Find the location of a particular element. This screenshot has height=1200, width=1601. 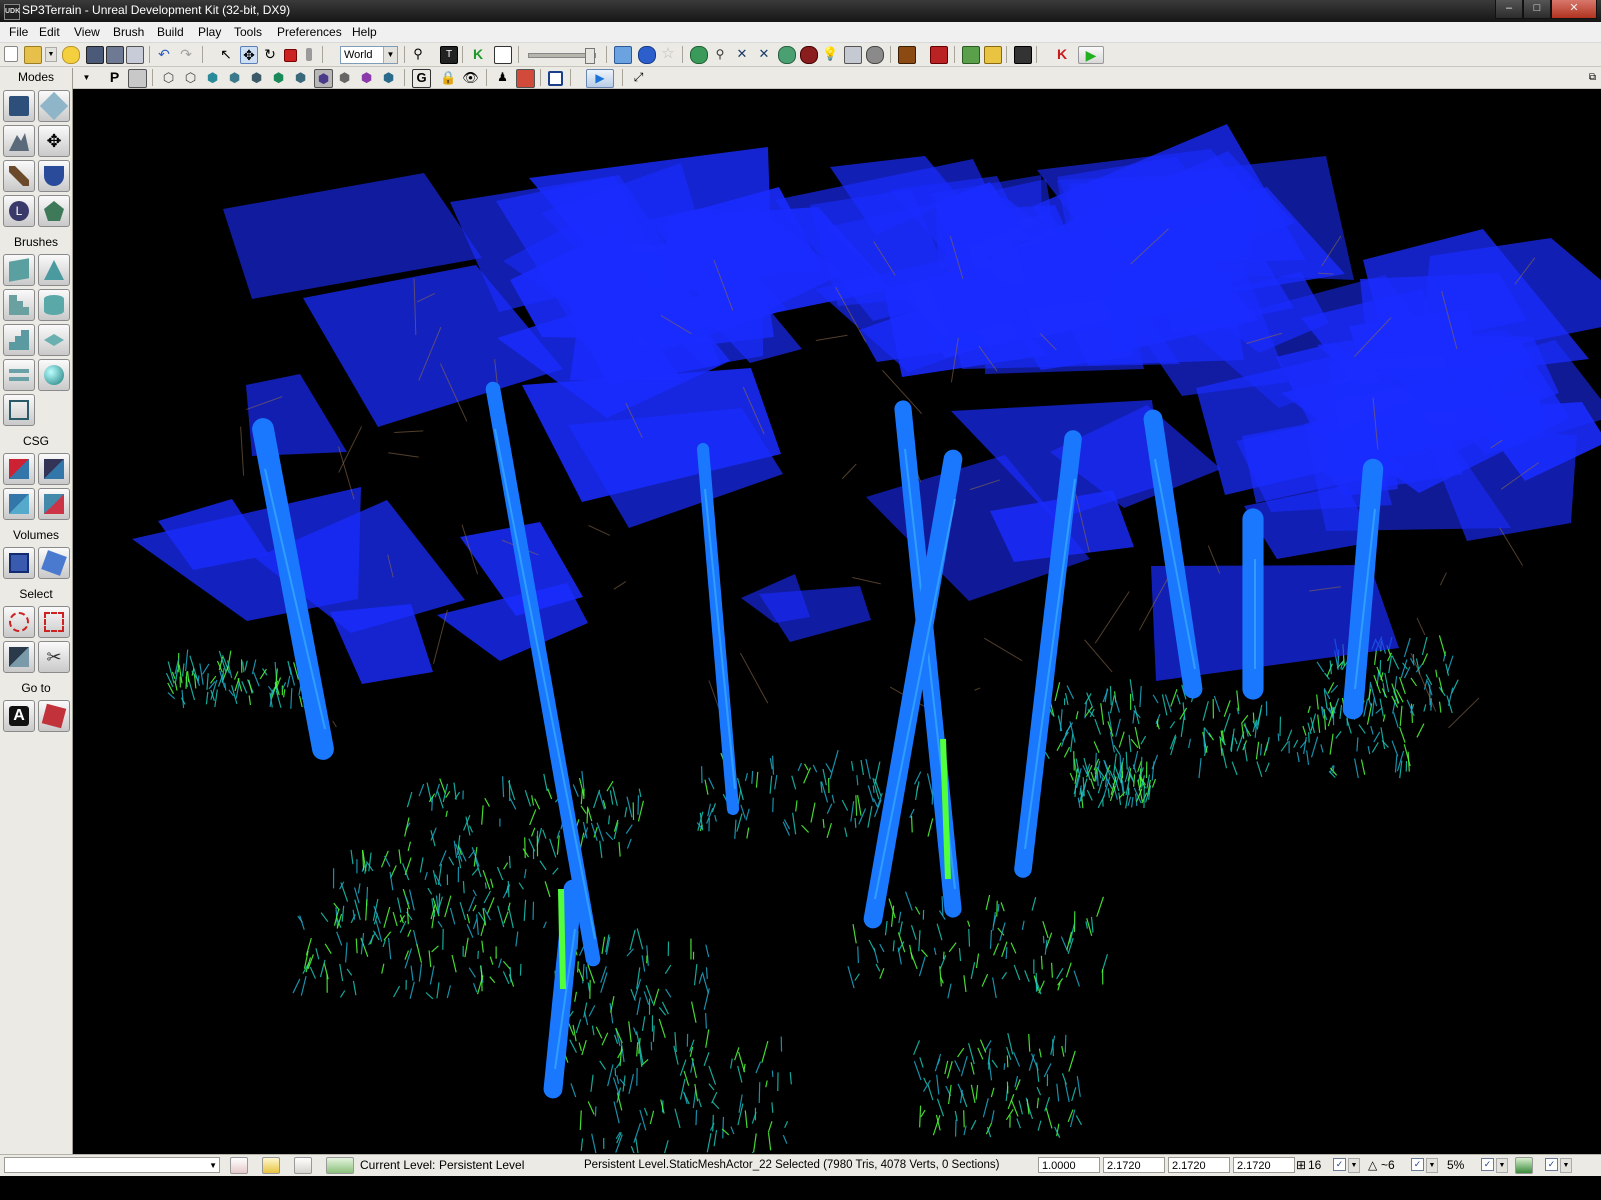

build-cover-icon is located at coordinates (699, 55).